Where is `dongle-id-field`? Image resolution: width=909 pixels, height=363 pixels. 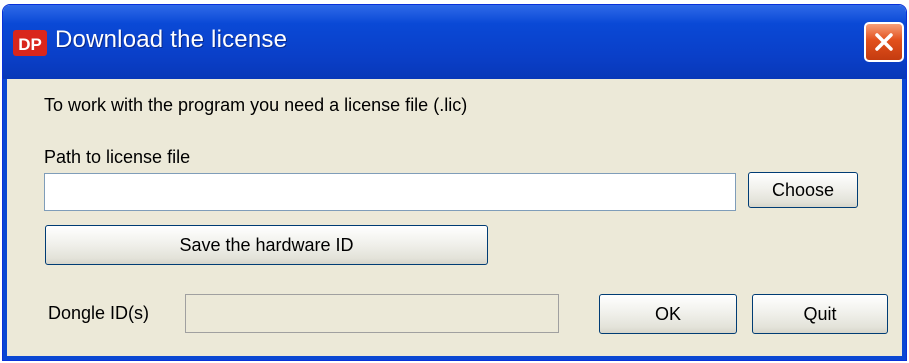
dongle-id-field is located at coordinates (372, 313).